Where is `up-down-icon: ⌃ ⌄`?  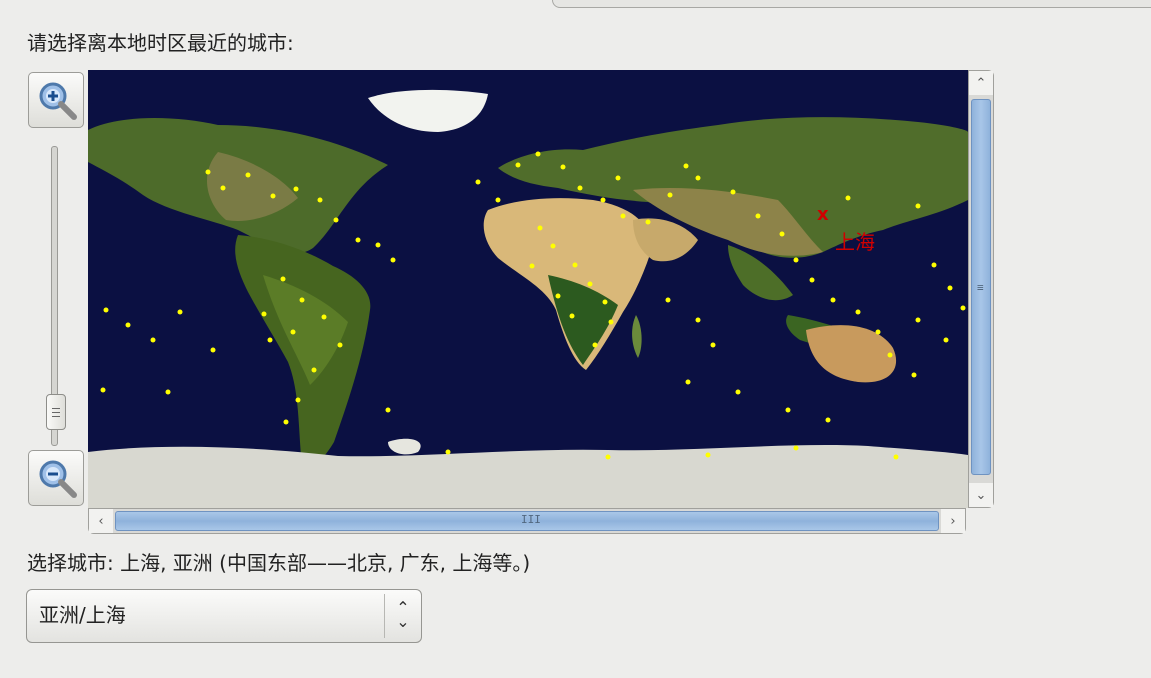 up-down-icon: ⌃ ⌄ is located at coordinates (403, 614).